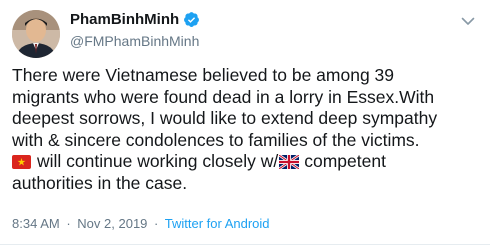 The image size is (490, 245). What do you see at coordinates (100, 182) in the screenshot?
I see `tweet-text-line: authorities in the case.` at bounding box center [100, 182].